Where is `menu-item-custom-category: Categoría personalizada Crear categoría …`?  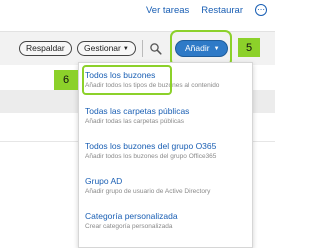
menu-item-custom-category: Categoría personalizada Crear categoría … is located at coordinates (167, 221).